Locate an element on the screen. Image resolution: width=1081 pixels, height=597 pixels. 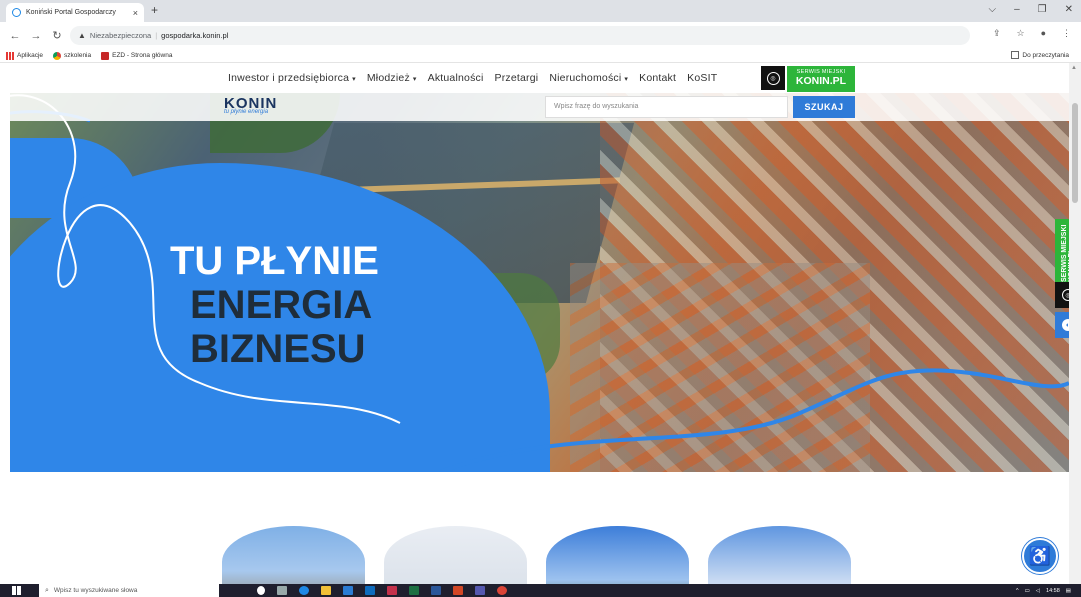
store-icon is located at coordinates (348, 590).